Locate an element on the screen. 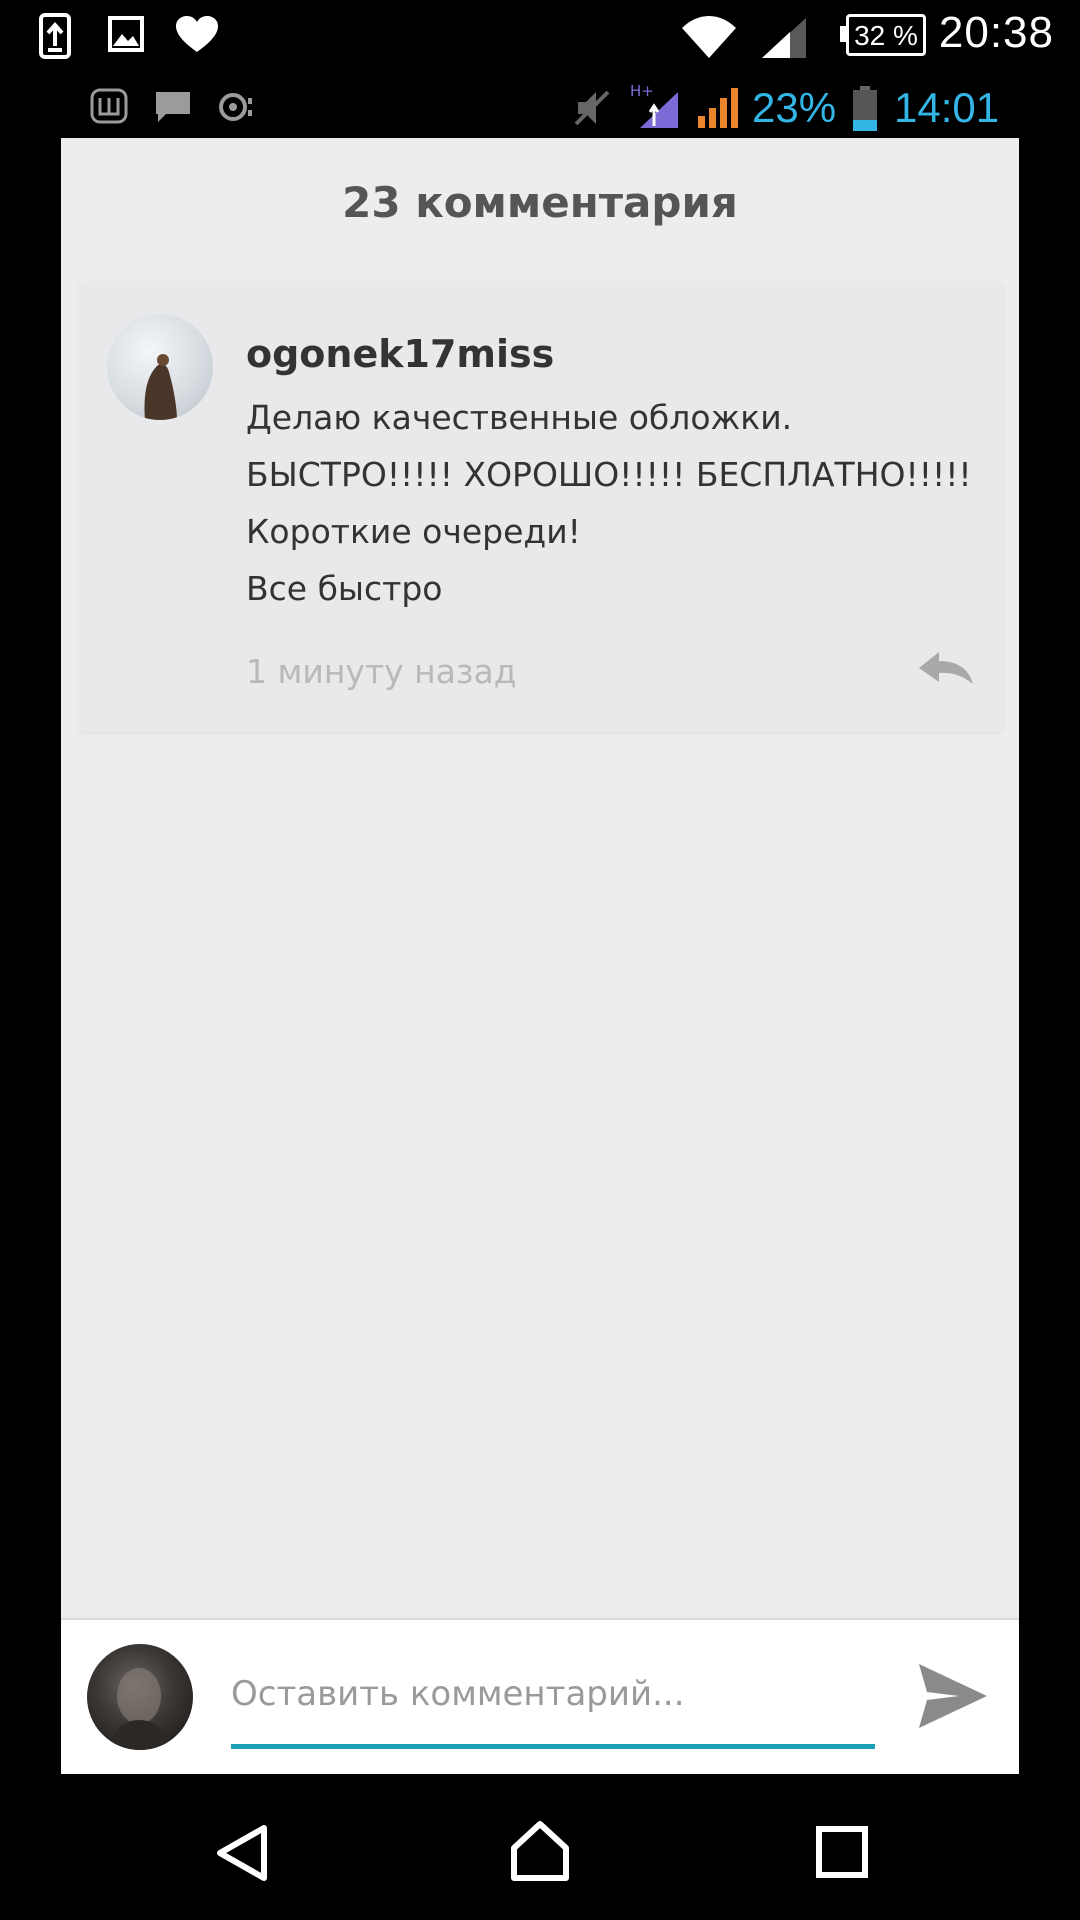 The width and height of the screenshot is (1080, 1920). second-signal-icon is located at coordinates (718, 108).